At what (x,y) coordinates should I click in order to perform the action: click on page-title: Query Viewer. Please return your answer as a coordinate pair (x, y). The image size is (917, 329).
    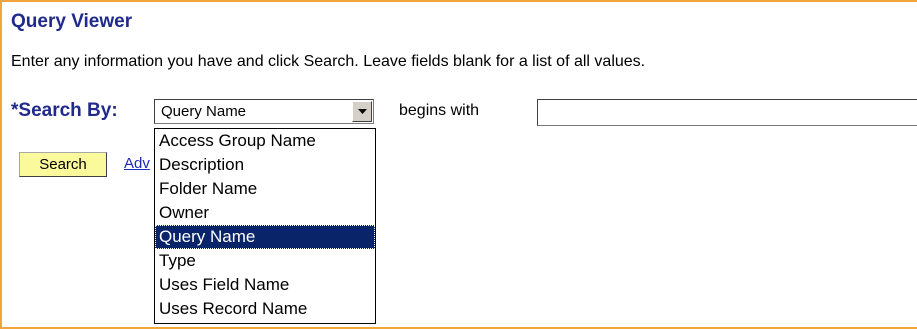
    Looking at the image, I should click on (72, 21).